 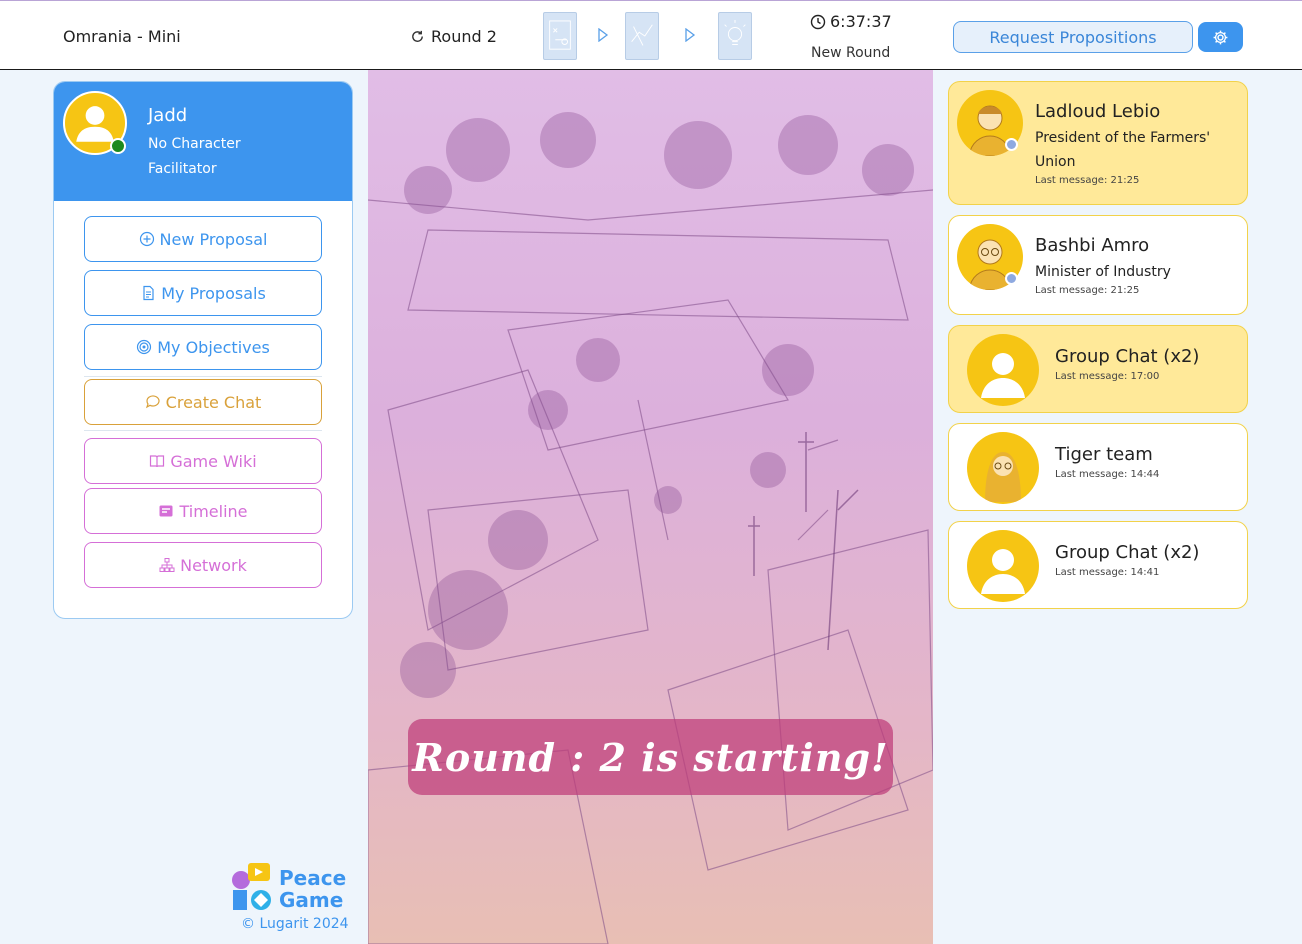 I want to click on chat-item-group-chat-2: Group Chat (x2) Last message: 14:41, so click(x=1098, y=565).